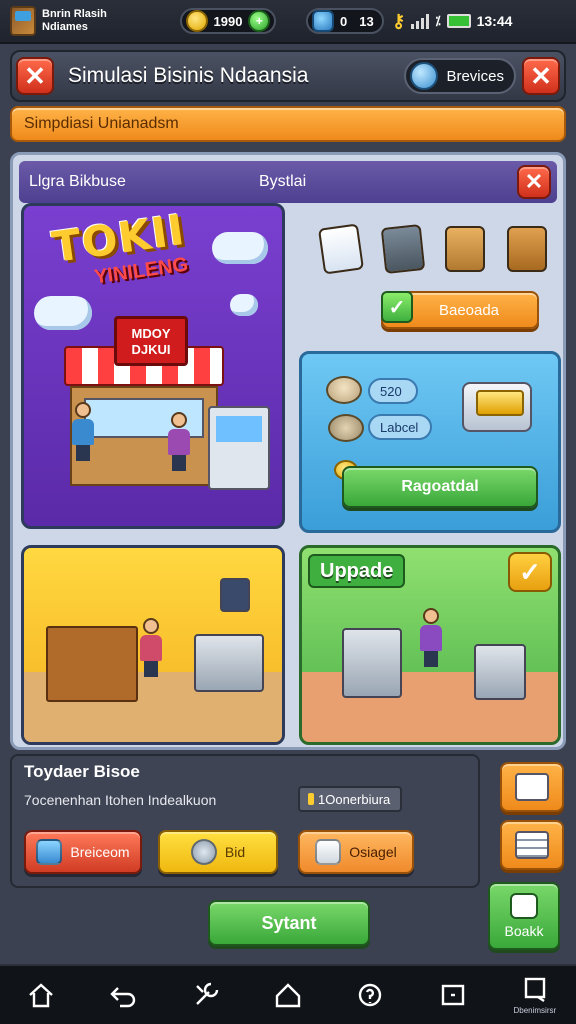  I want to click on globe-icon, so click(424, 76).